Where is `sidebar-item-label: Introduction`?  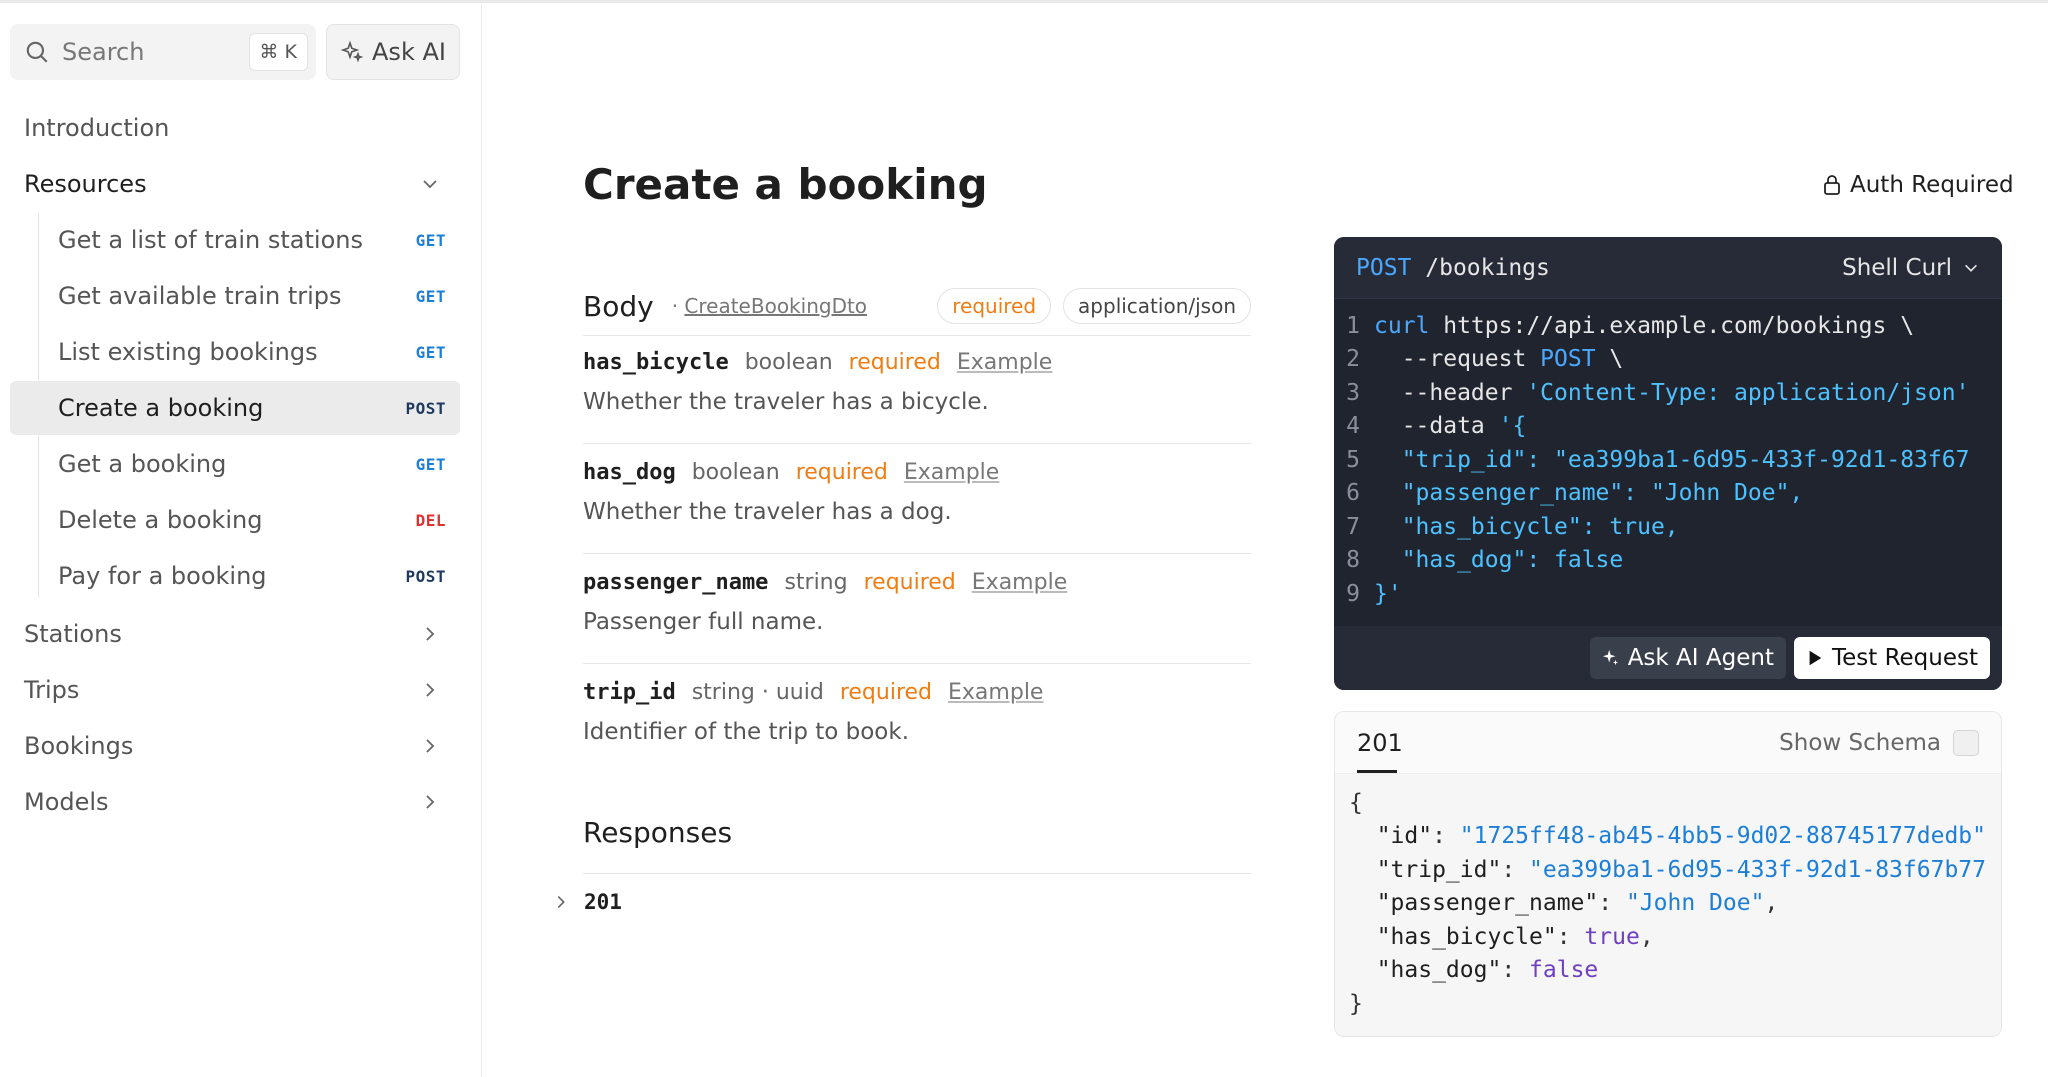 sidebar-item-label: Introduction is located at coordinates (97, 128).